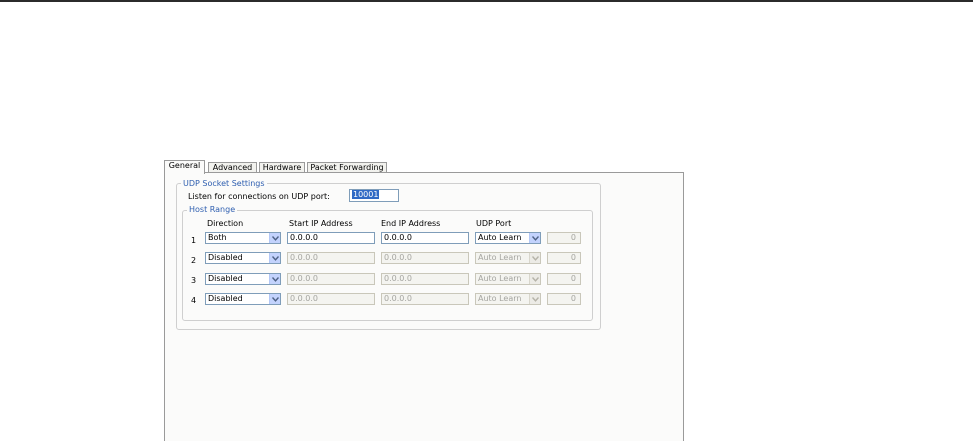 Image resolution: width=973 pixels, height=441 pixels. I want to click on header-udp-port: UDP Port, so click(494, 223).